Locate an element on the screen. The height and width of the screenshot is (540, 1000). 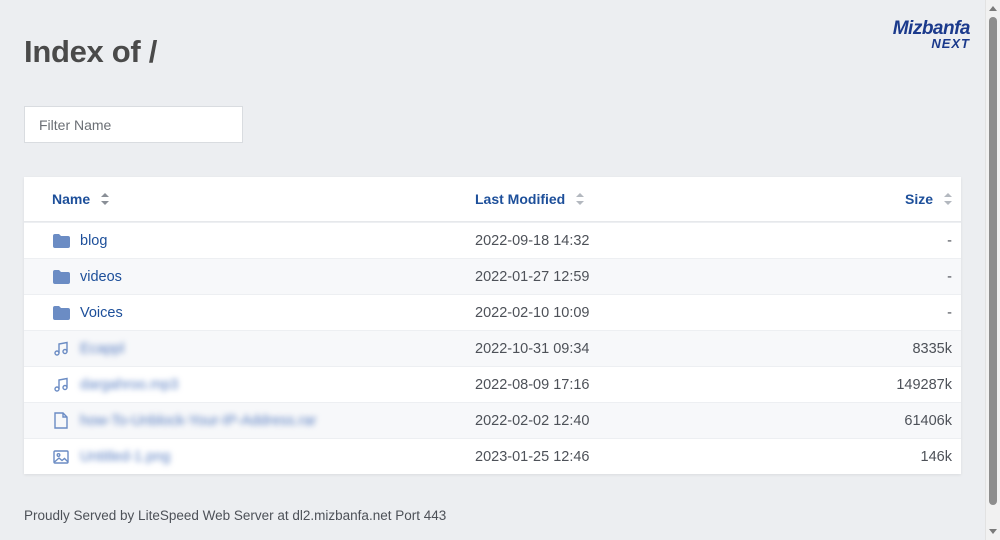
file-link: Ecappl is located at coordinates (102, 349).